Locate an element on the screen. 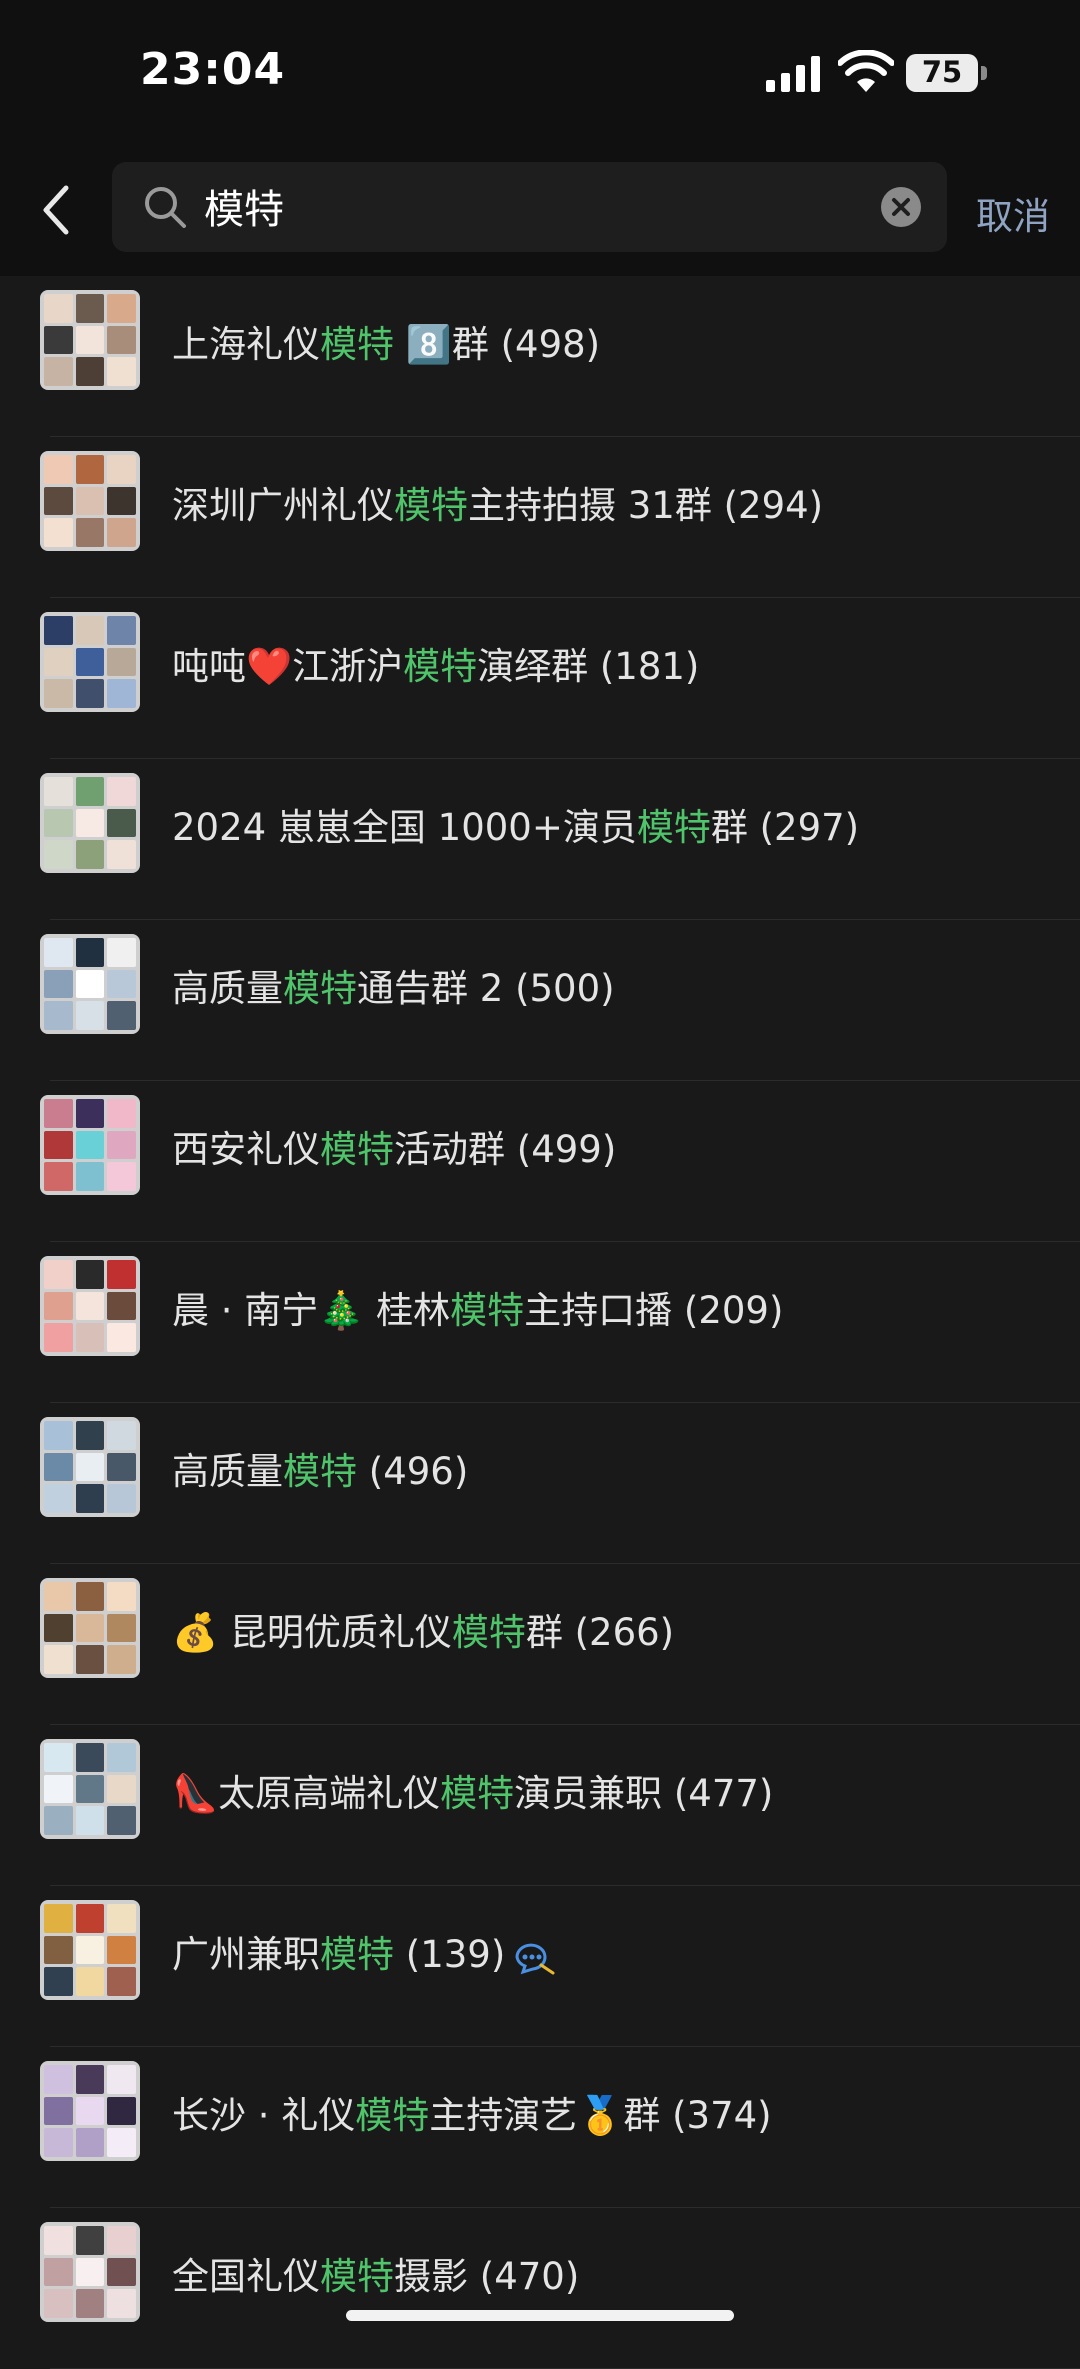 Image resolution: width=1080 pixels, height=2369 pixels. group-name: 深圳广州礼仪模特主持拍摄 31群 (294) is located at coordinates (497, 502).